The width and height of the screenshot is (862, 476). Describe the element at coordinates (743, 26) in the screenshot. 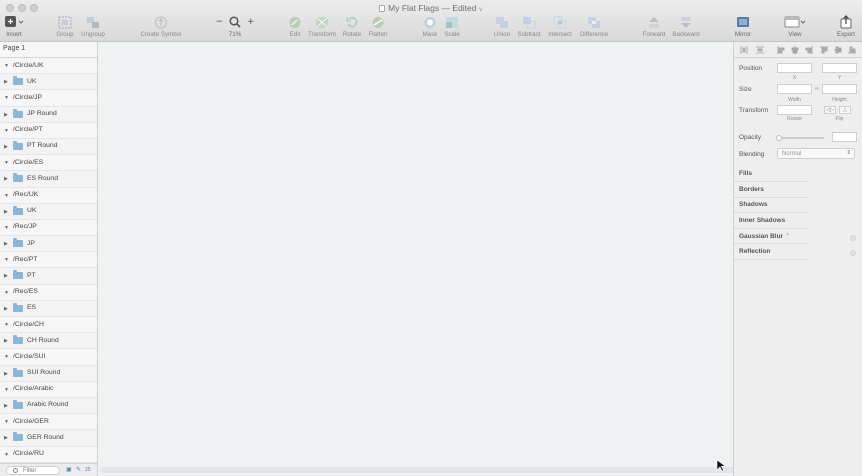

I see `mirror-button: Mirror` at that location.